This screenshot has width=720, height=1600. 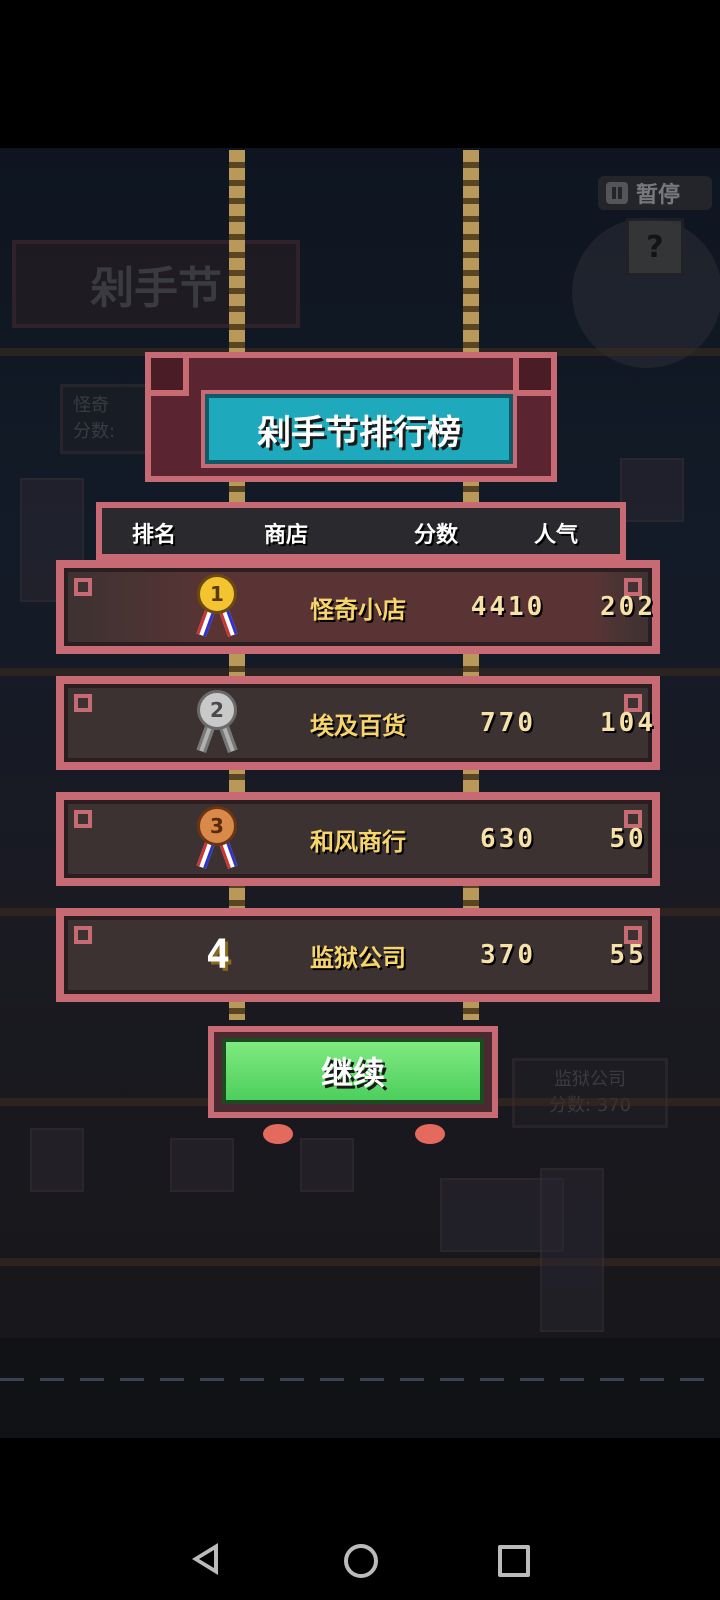 I want to click on silver-medal-icon: 2, so click(x=218, y=723).